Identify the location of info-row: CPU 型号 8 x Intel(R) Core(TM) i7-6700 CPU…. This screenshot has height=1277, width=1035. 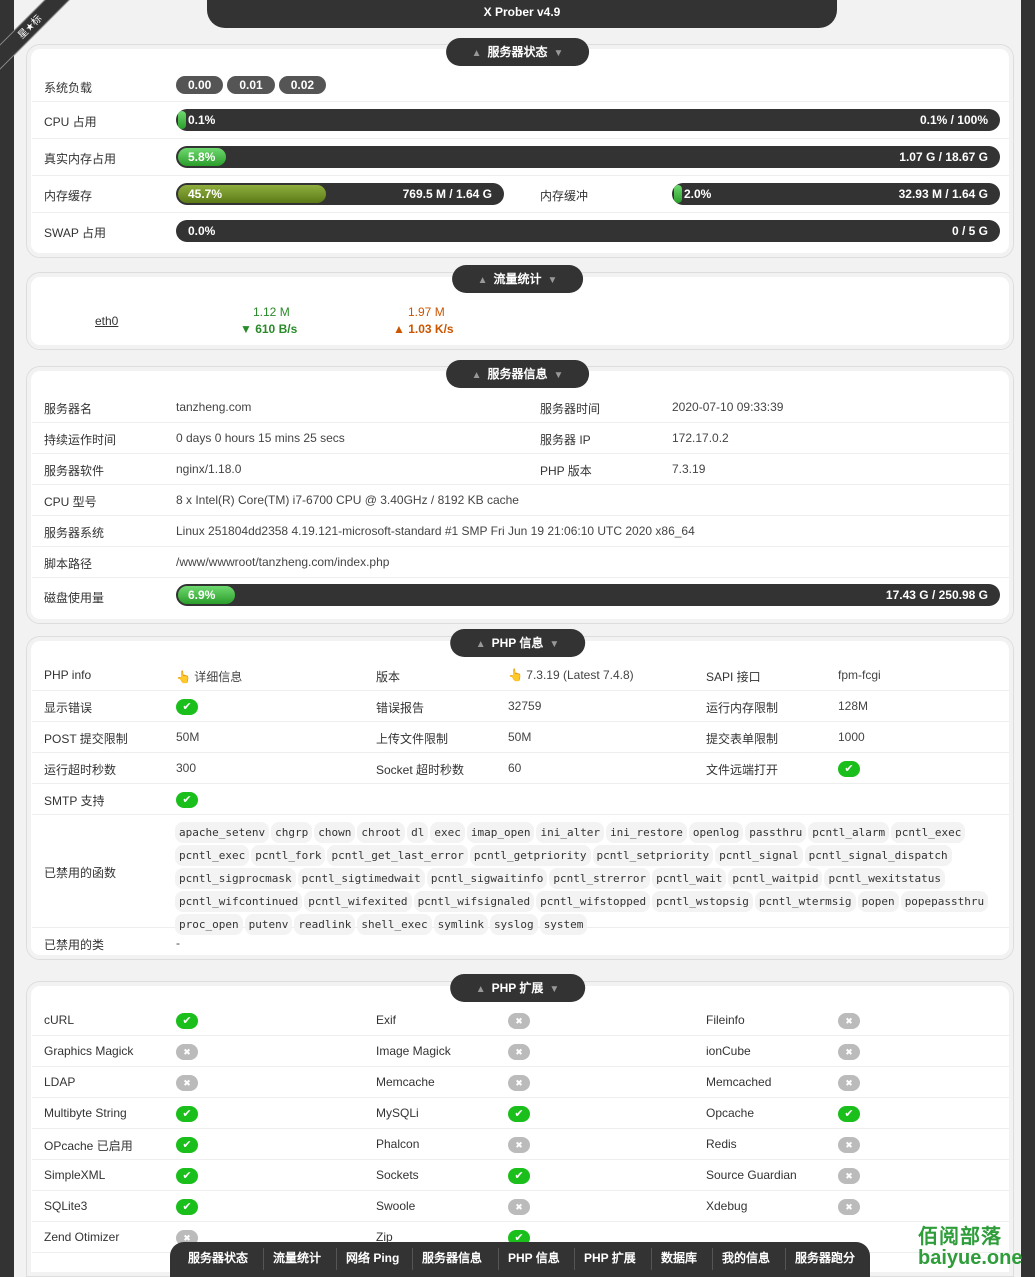
(520, 500).